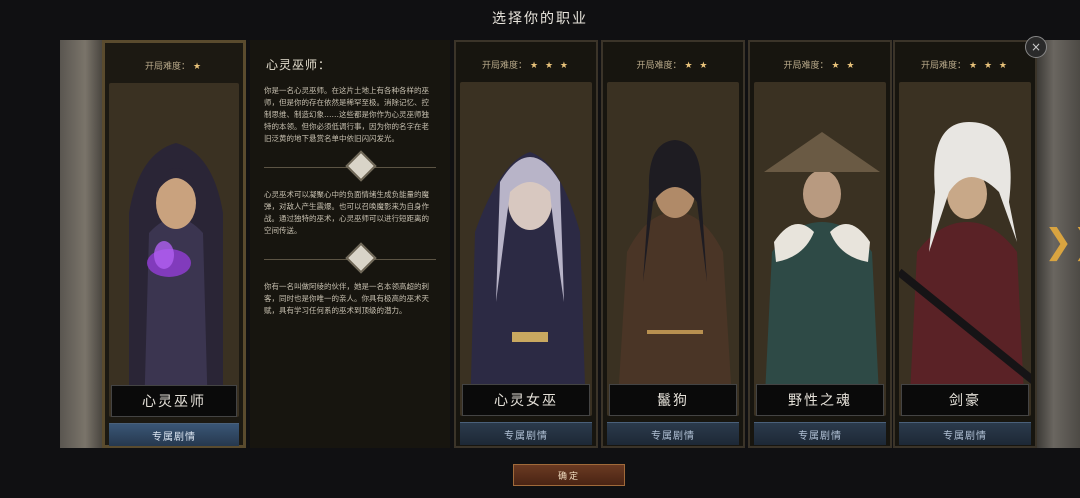  Describe the element at coordinates (174, 401) in the screenshot. I see `class-name: 心灵巫师` at that location.